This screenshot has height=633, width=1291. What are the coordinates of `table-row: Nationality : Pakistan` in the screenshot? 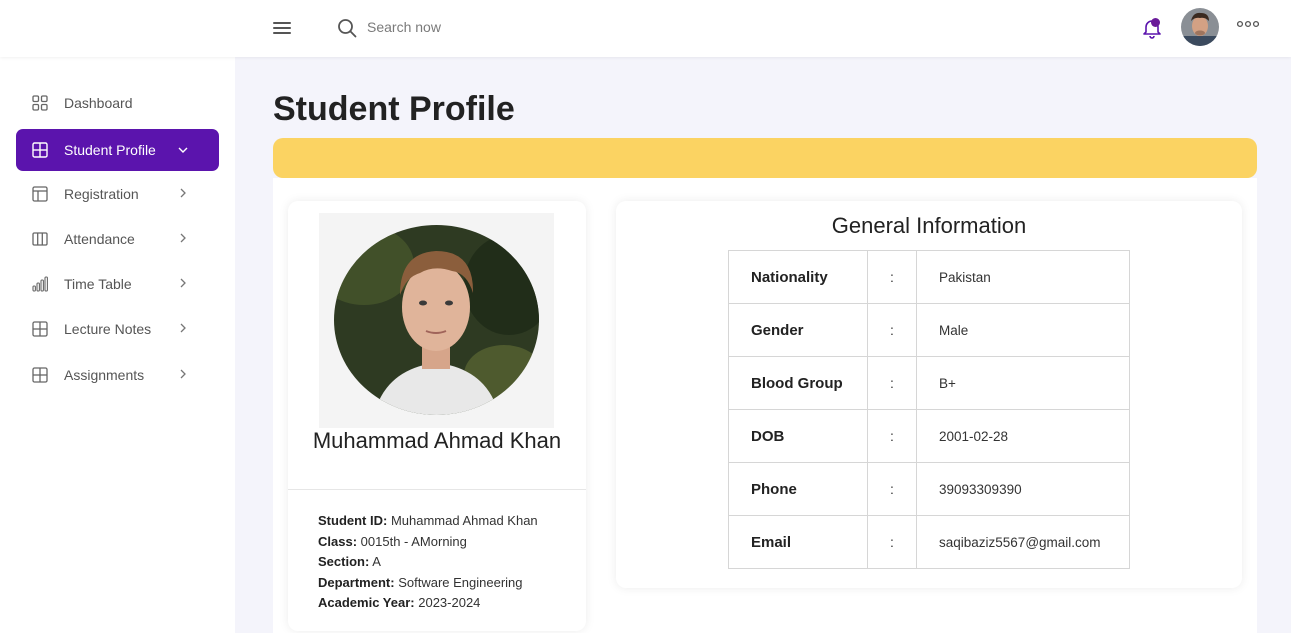 It's located at (929, 277).